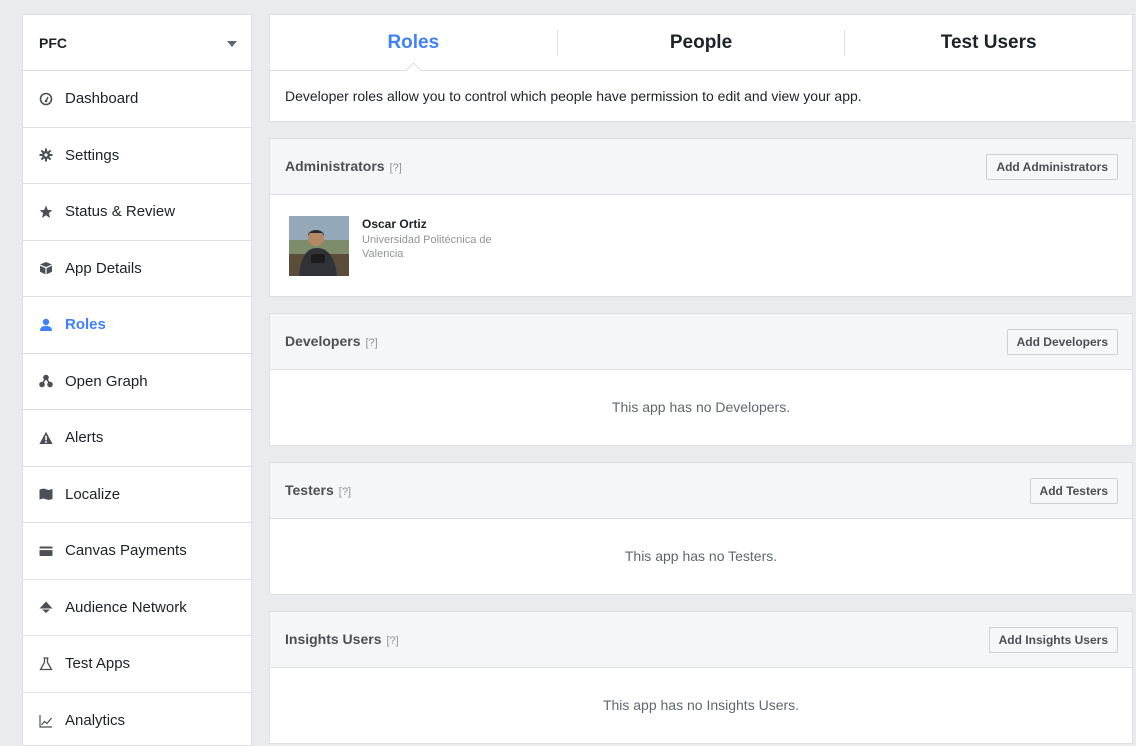 The width and height of the screenshot is (1136, 746). What do you see at coordinates (46, 381) in the screenshot?
I see `graph-nodes-icon` at bounding box center [46, 381].